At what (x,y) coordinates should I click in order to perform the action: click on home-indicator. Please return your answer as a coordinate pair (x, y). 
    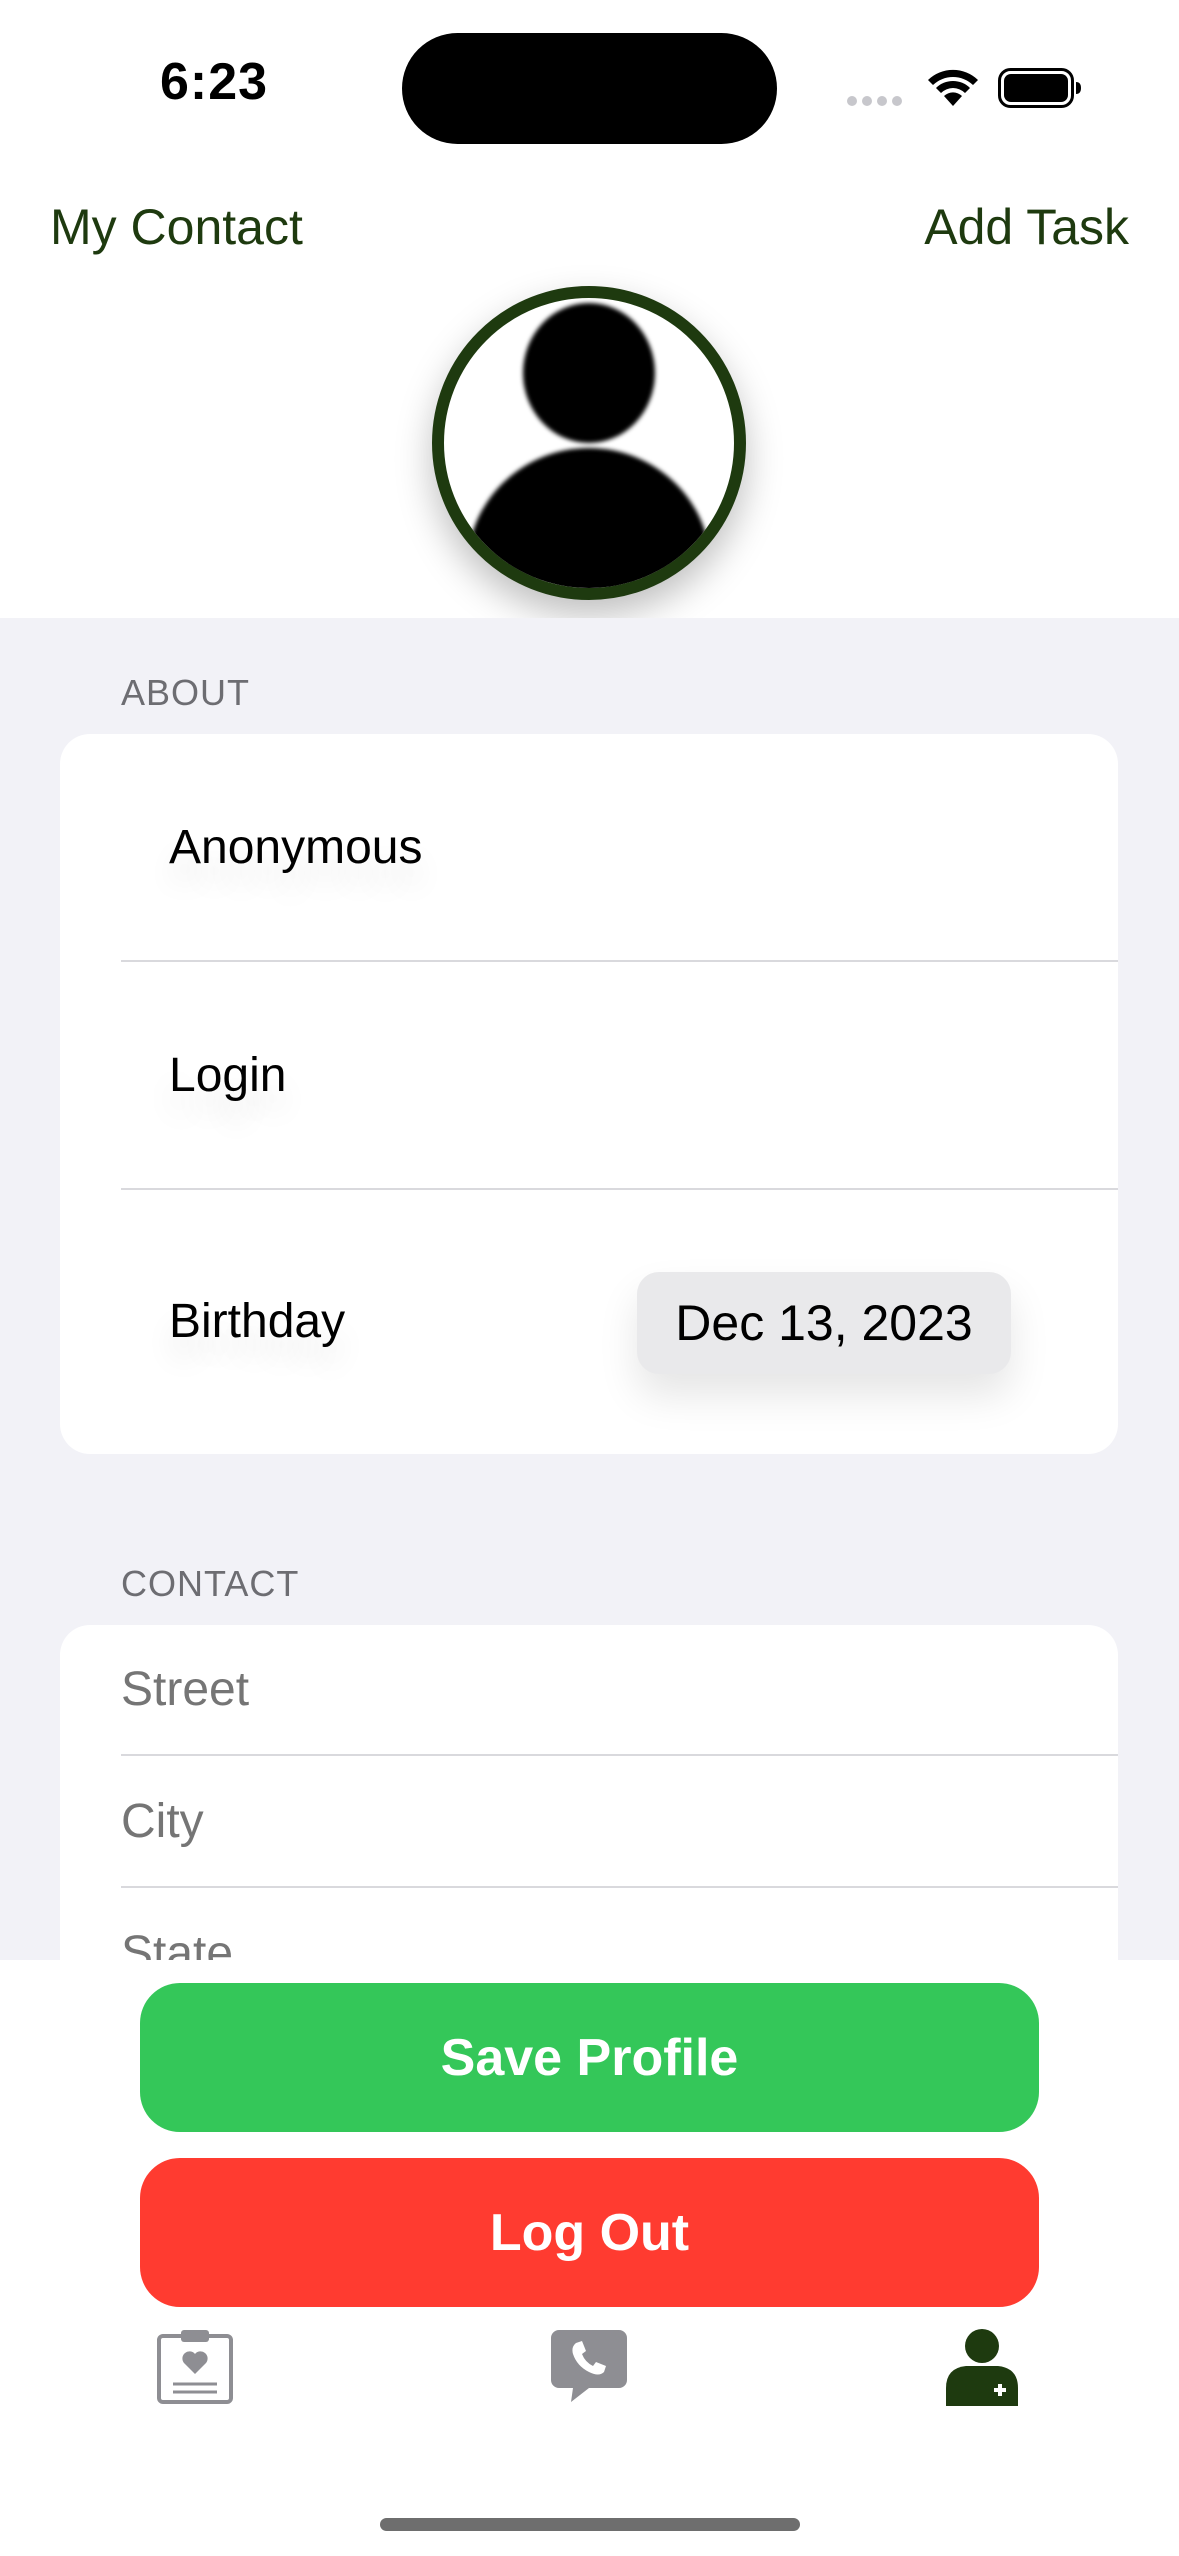
    Looking at the image, I should click on (590, 2524).